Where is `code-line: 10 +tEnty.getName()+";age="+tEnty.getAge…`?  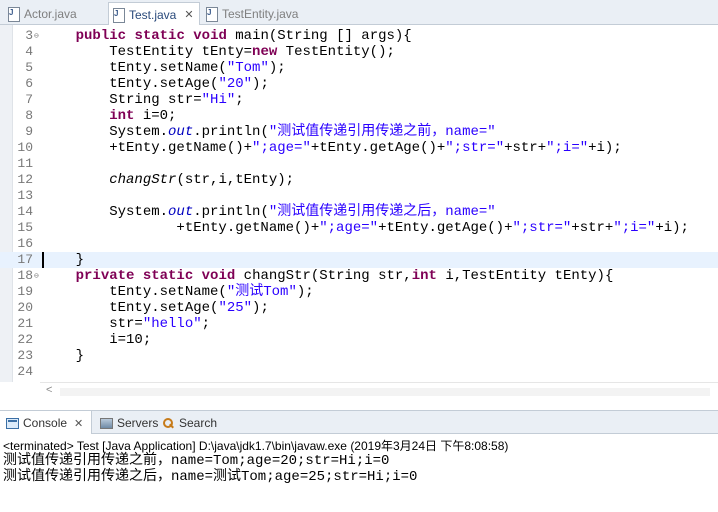 code-line: 10 +tEnty.getName()+";age="+tEnty.getAge… is located at coordinates (359, 148).